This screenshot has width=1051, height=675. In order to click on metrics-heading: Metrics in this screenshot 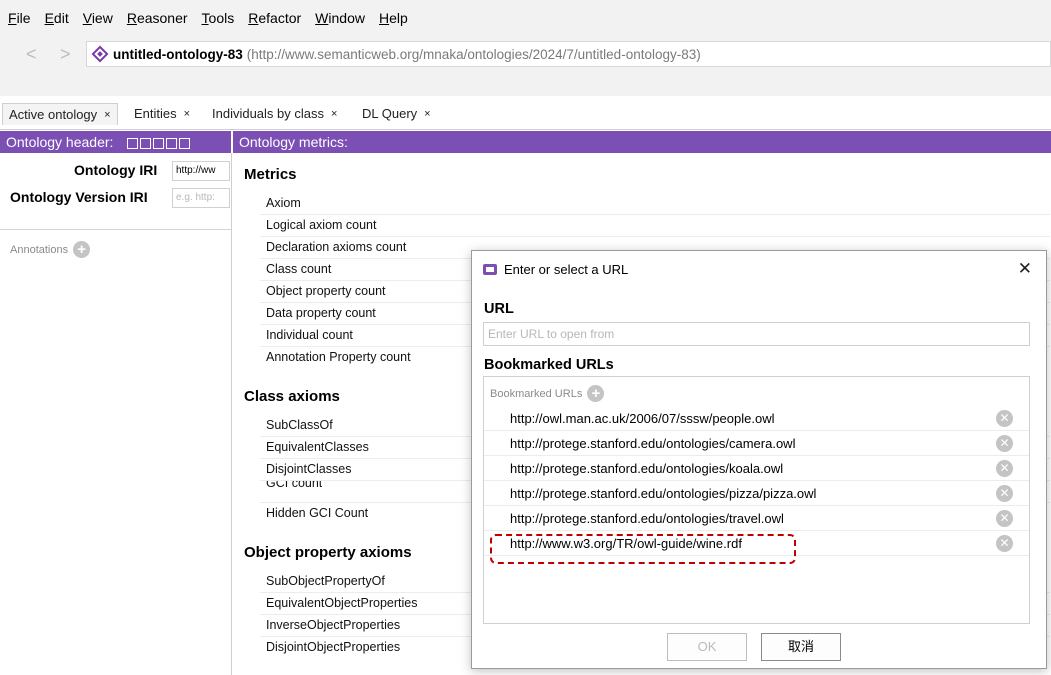, I will do `click(270, 174)`.